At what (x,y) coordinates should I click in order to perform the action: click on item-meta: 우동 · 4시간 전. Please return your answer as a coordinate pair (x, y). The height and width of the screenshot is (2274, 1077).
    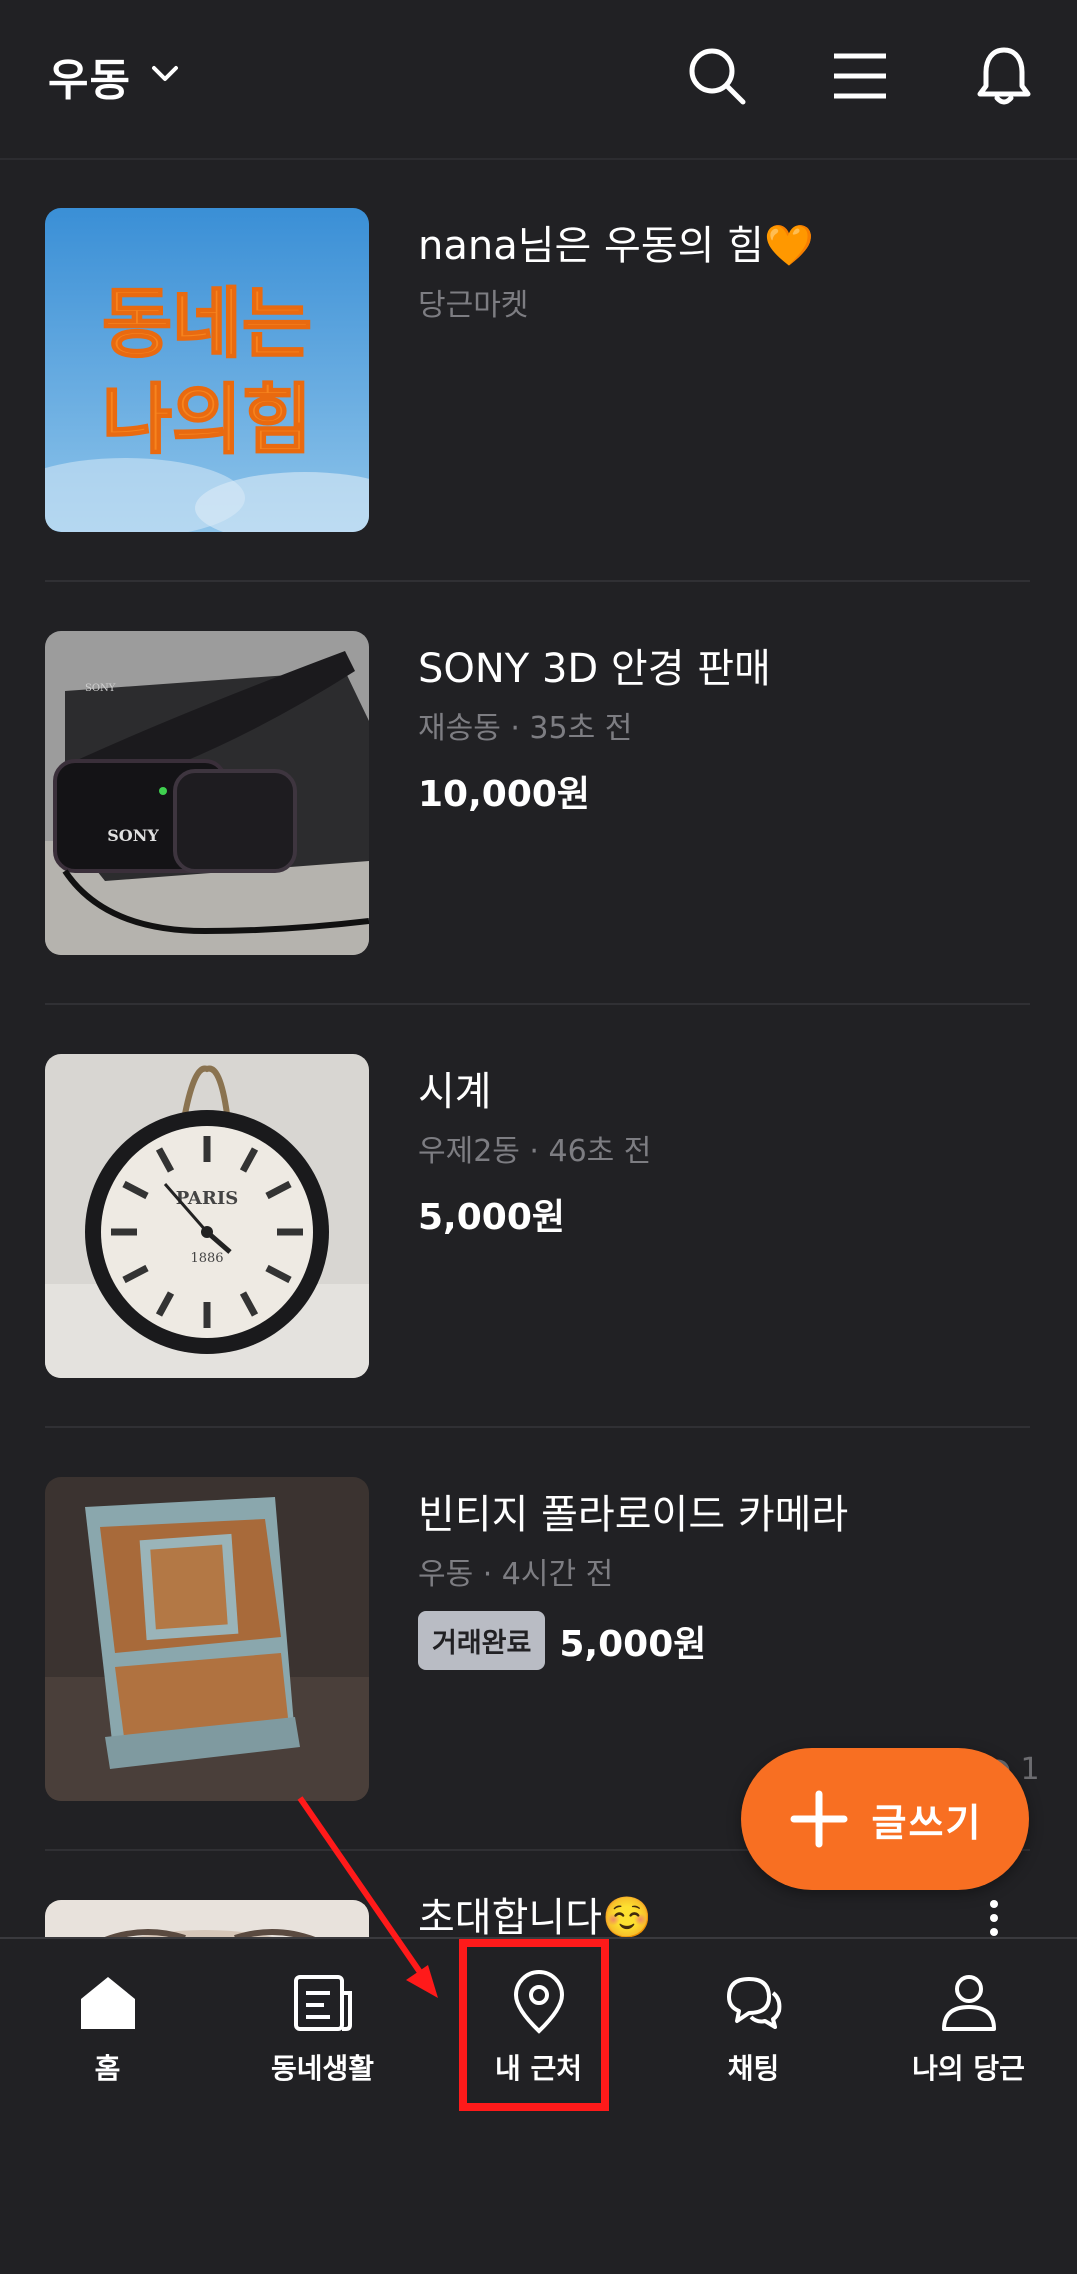
    Looking at the image, I should click on (516, 1574).